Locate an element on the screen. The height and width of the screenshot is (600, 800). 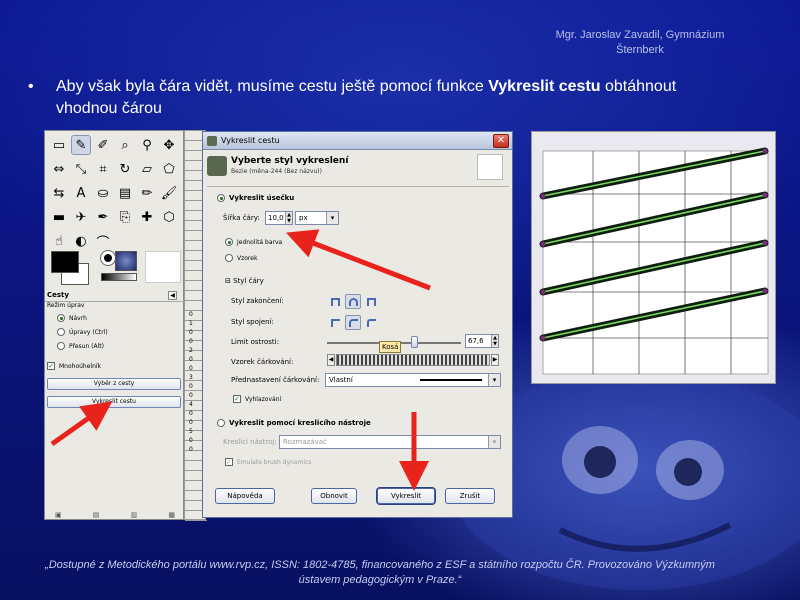
rect-select-icon: ▭ is located at coordinates (59, 145).